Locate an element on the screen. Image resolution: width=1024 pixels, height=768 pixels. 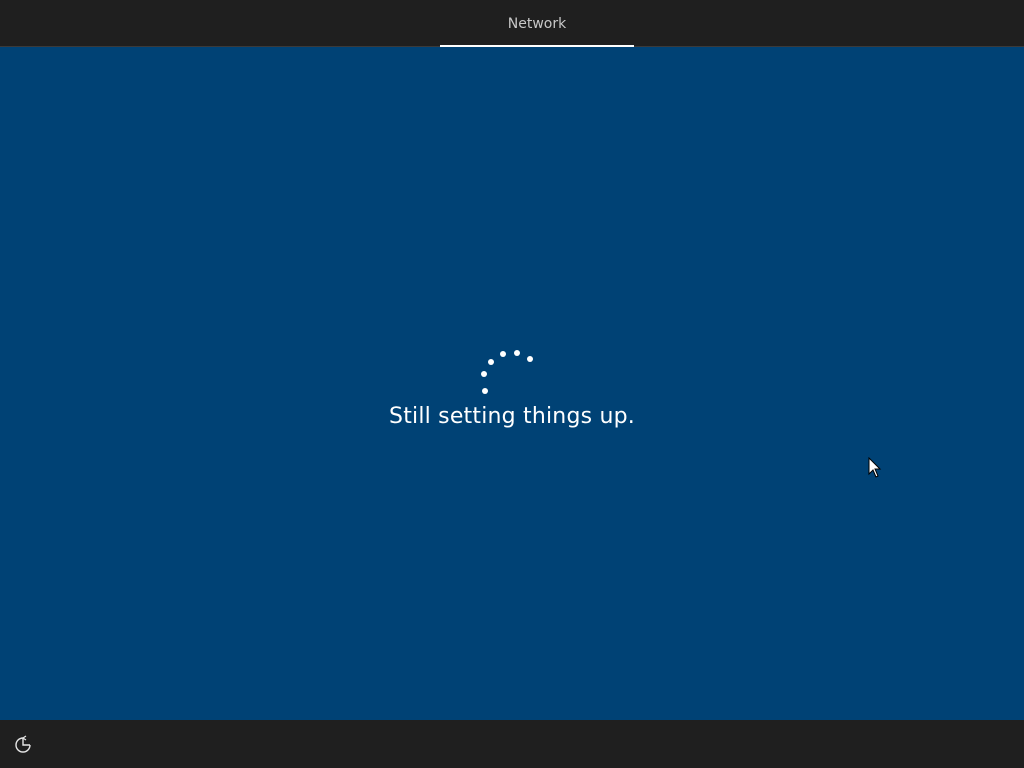
tab-network: Network is located at coordinates (537, 23).